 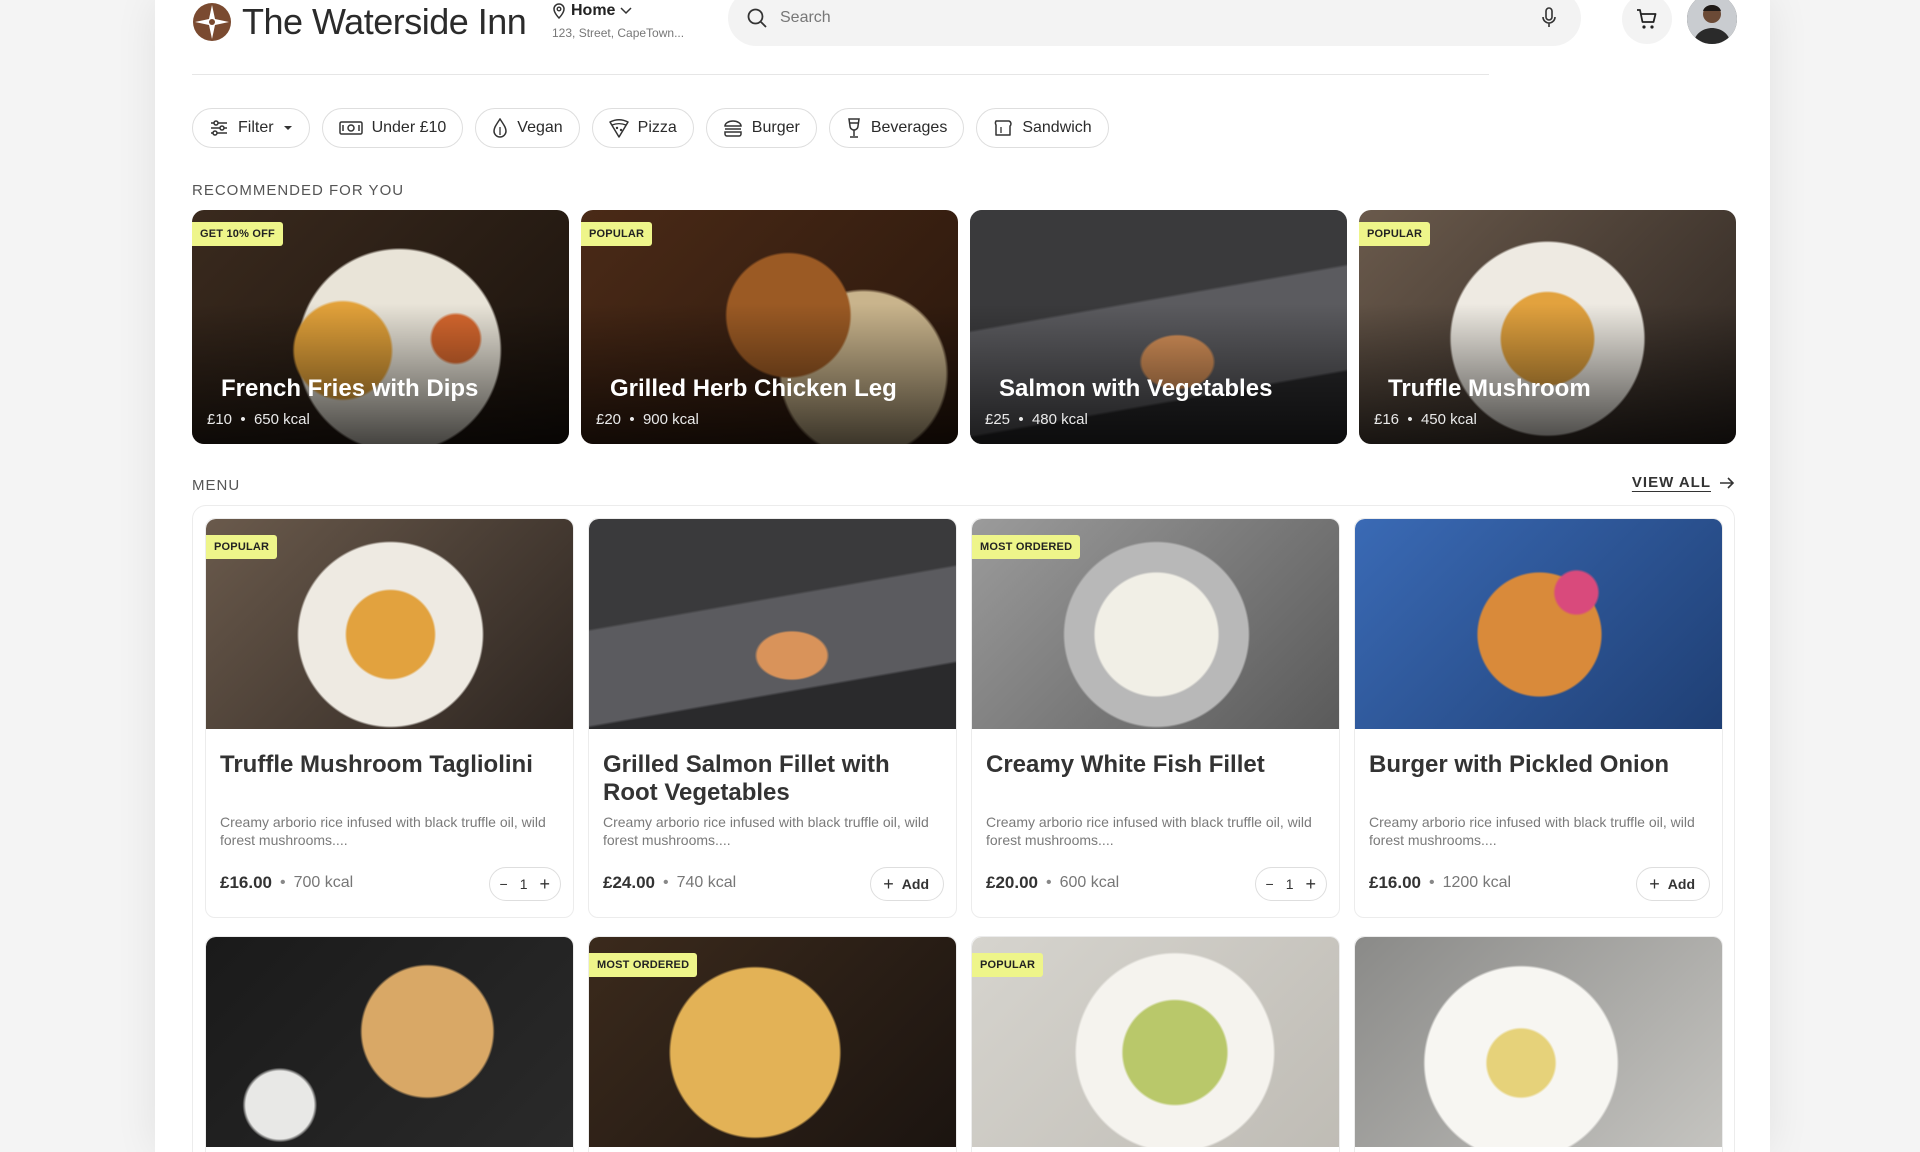 I want to click on search-bar, so click(x=1154, y=23).